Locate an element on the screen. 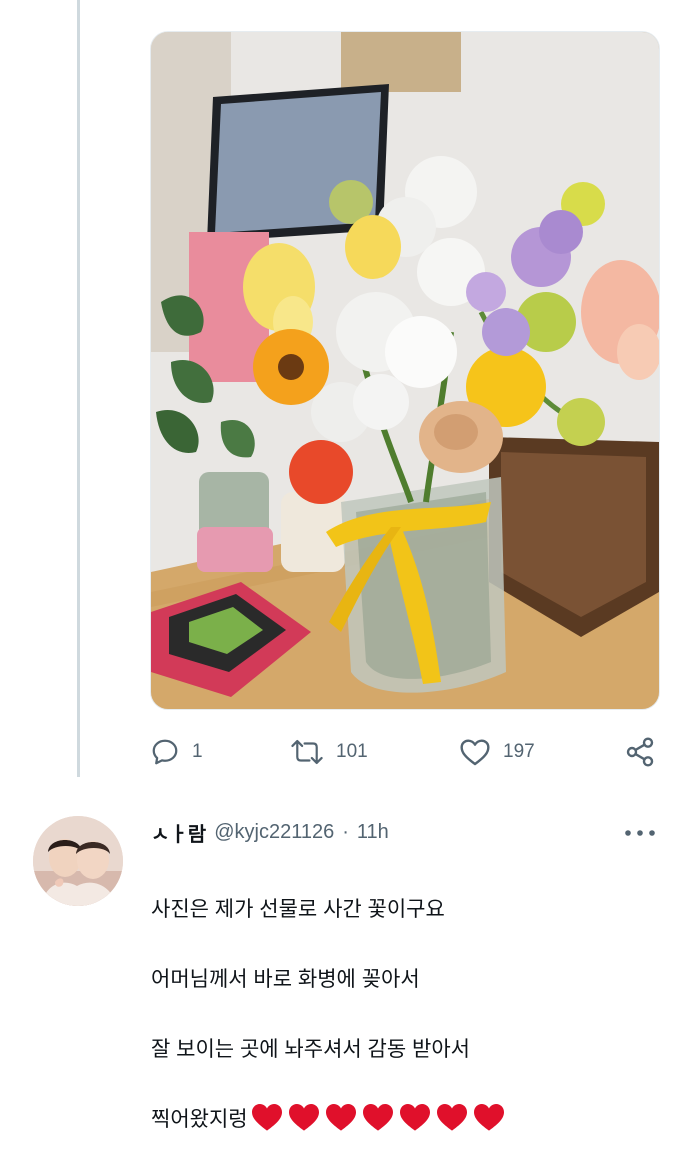 This screenshot has height=1172, width=690. like-action: 197 is located at coordinates (497, 752).